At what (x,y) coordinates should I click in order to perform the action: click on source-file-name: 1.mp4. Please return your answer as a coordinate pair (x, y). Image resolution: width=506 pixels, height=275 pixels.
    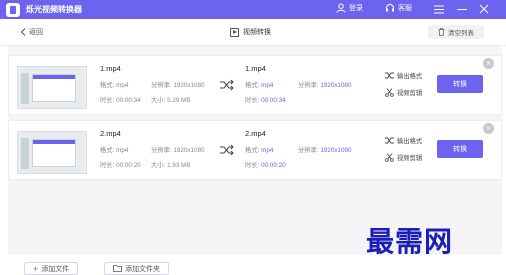
    Looking at the image, I should click on (110, 68).